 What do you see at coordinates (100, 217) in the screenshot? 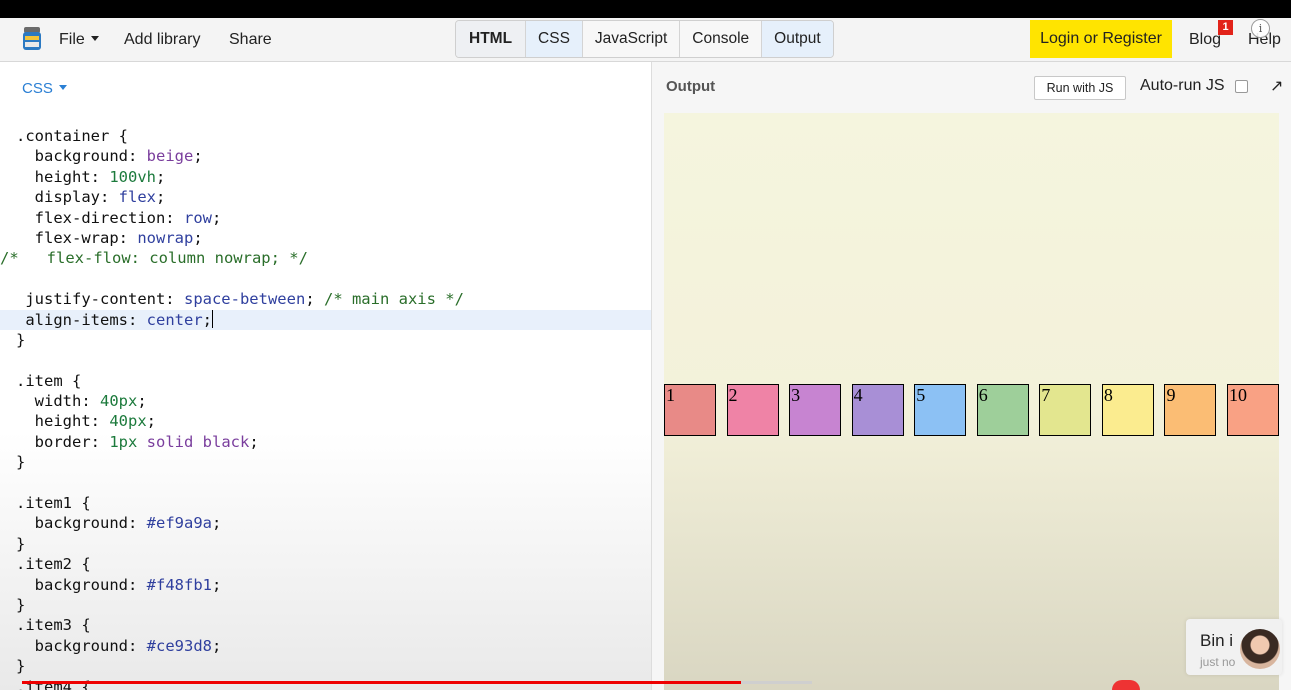
I see `code-token: flex-direction:` at bounding box center [100, 217].